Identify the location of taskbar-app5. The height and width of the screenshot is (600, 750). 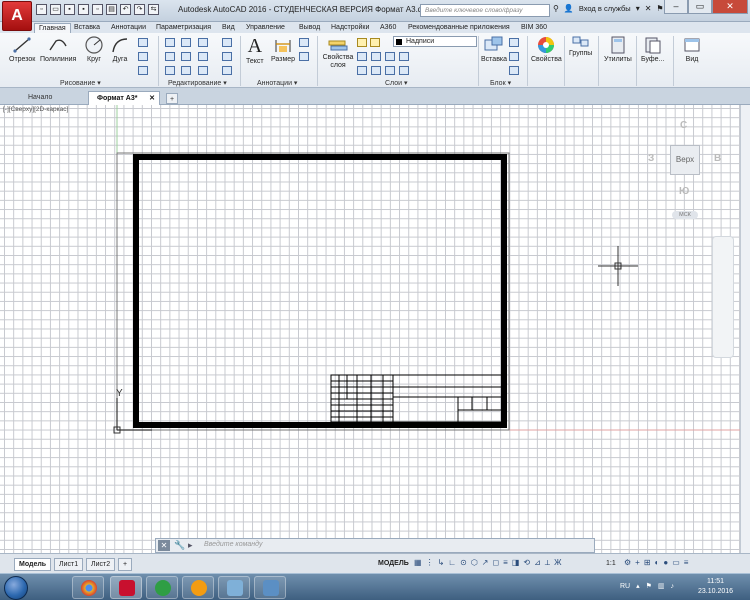
(234, 587).